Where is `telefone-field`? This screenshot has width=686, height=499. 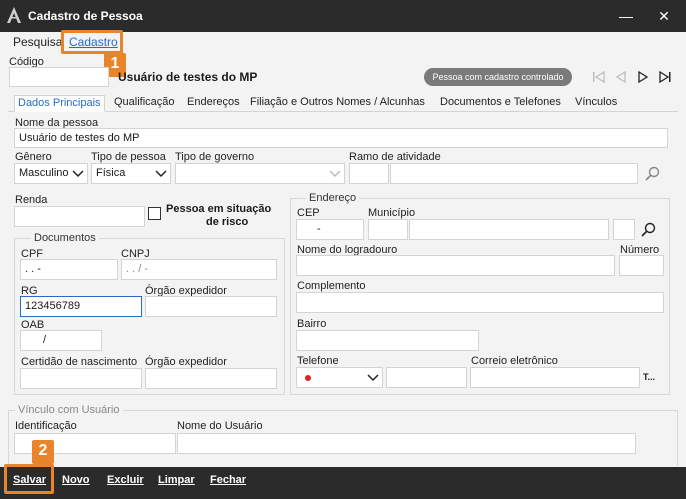 telefone-field is located at coordinates (426, 377).